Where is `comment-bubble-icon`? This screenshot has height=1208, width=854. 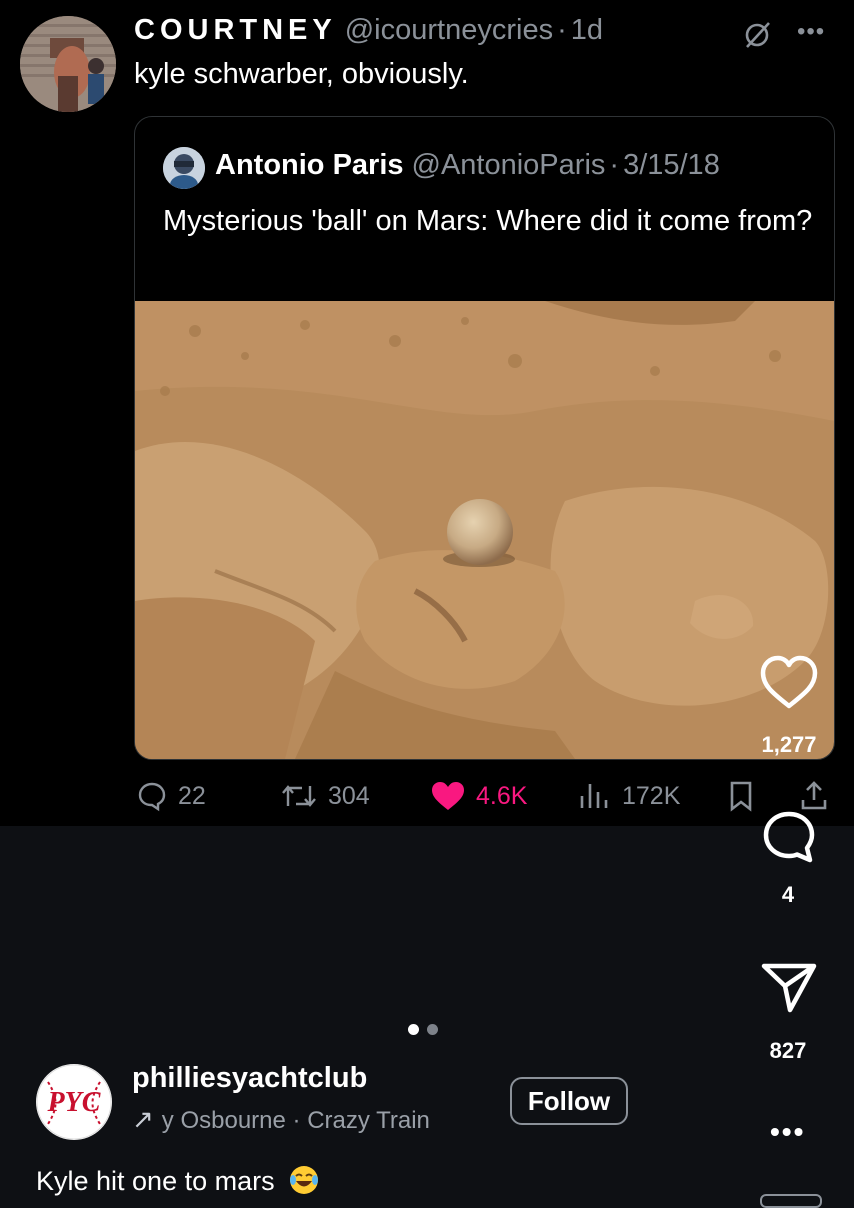 comment-bubble-icon is located at coordinates (789, 837).